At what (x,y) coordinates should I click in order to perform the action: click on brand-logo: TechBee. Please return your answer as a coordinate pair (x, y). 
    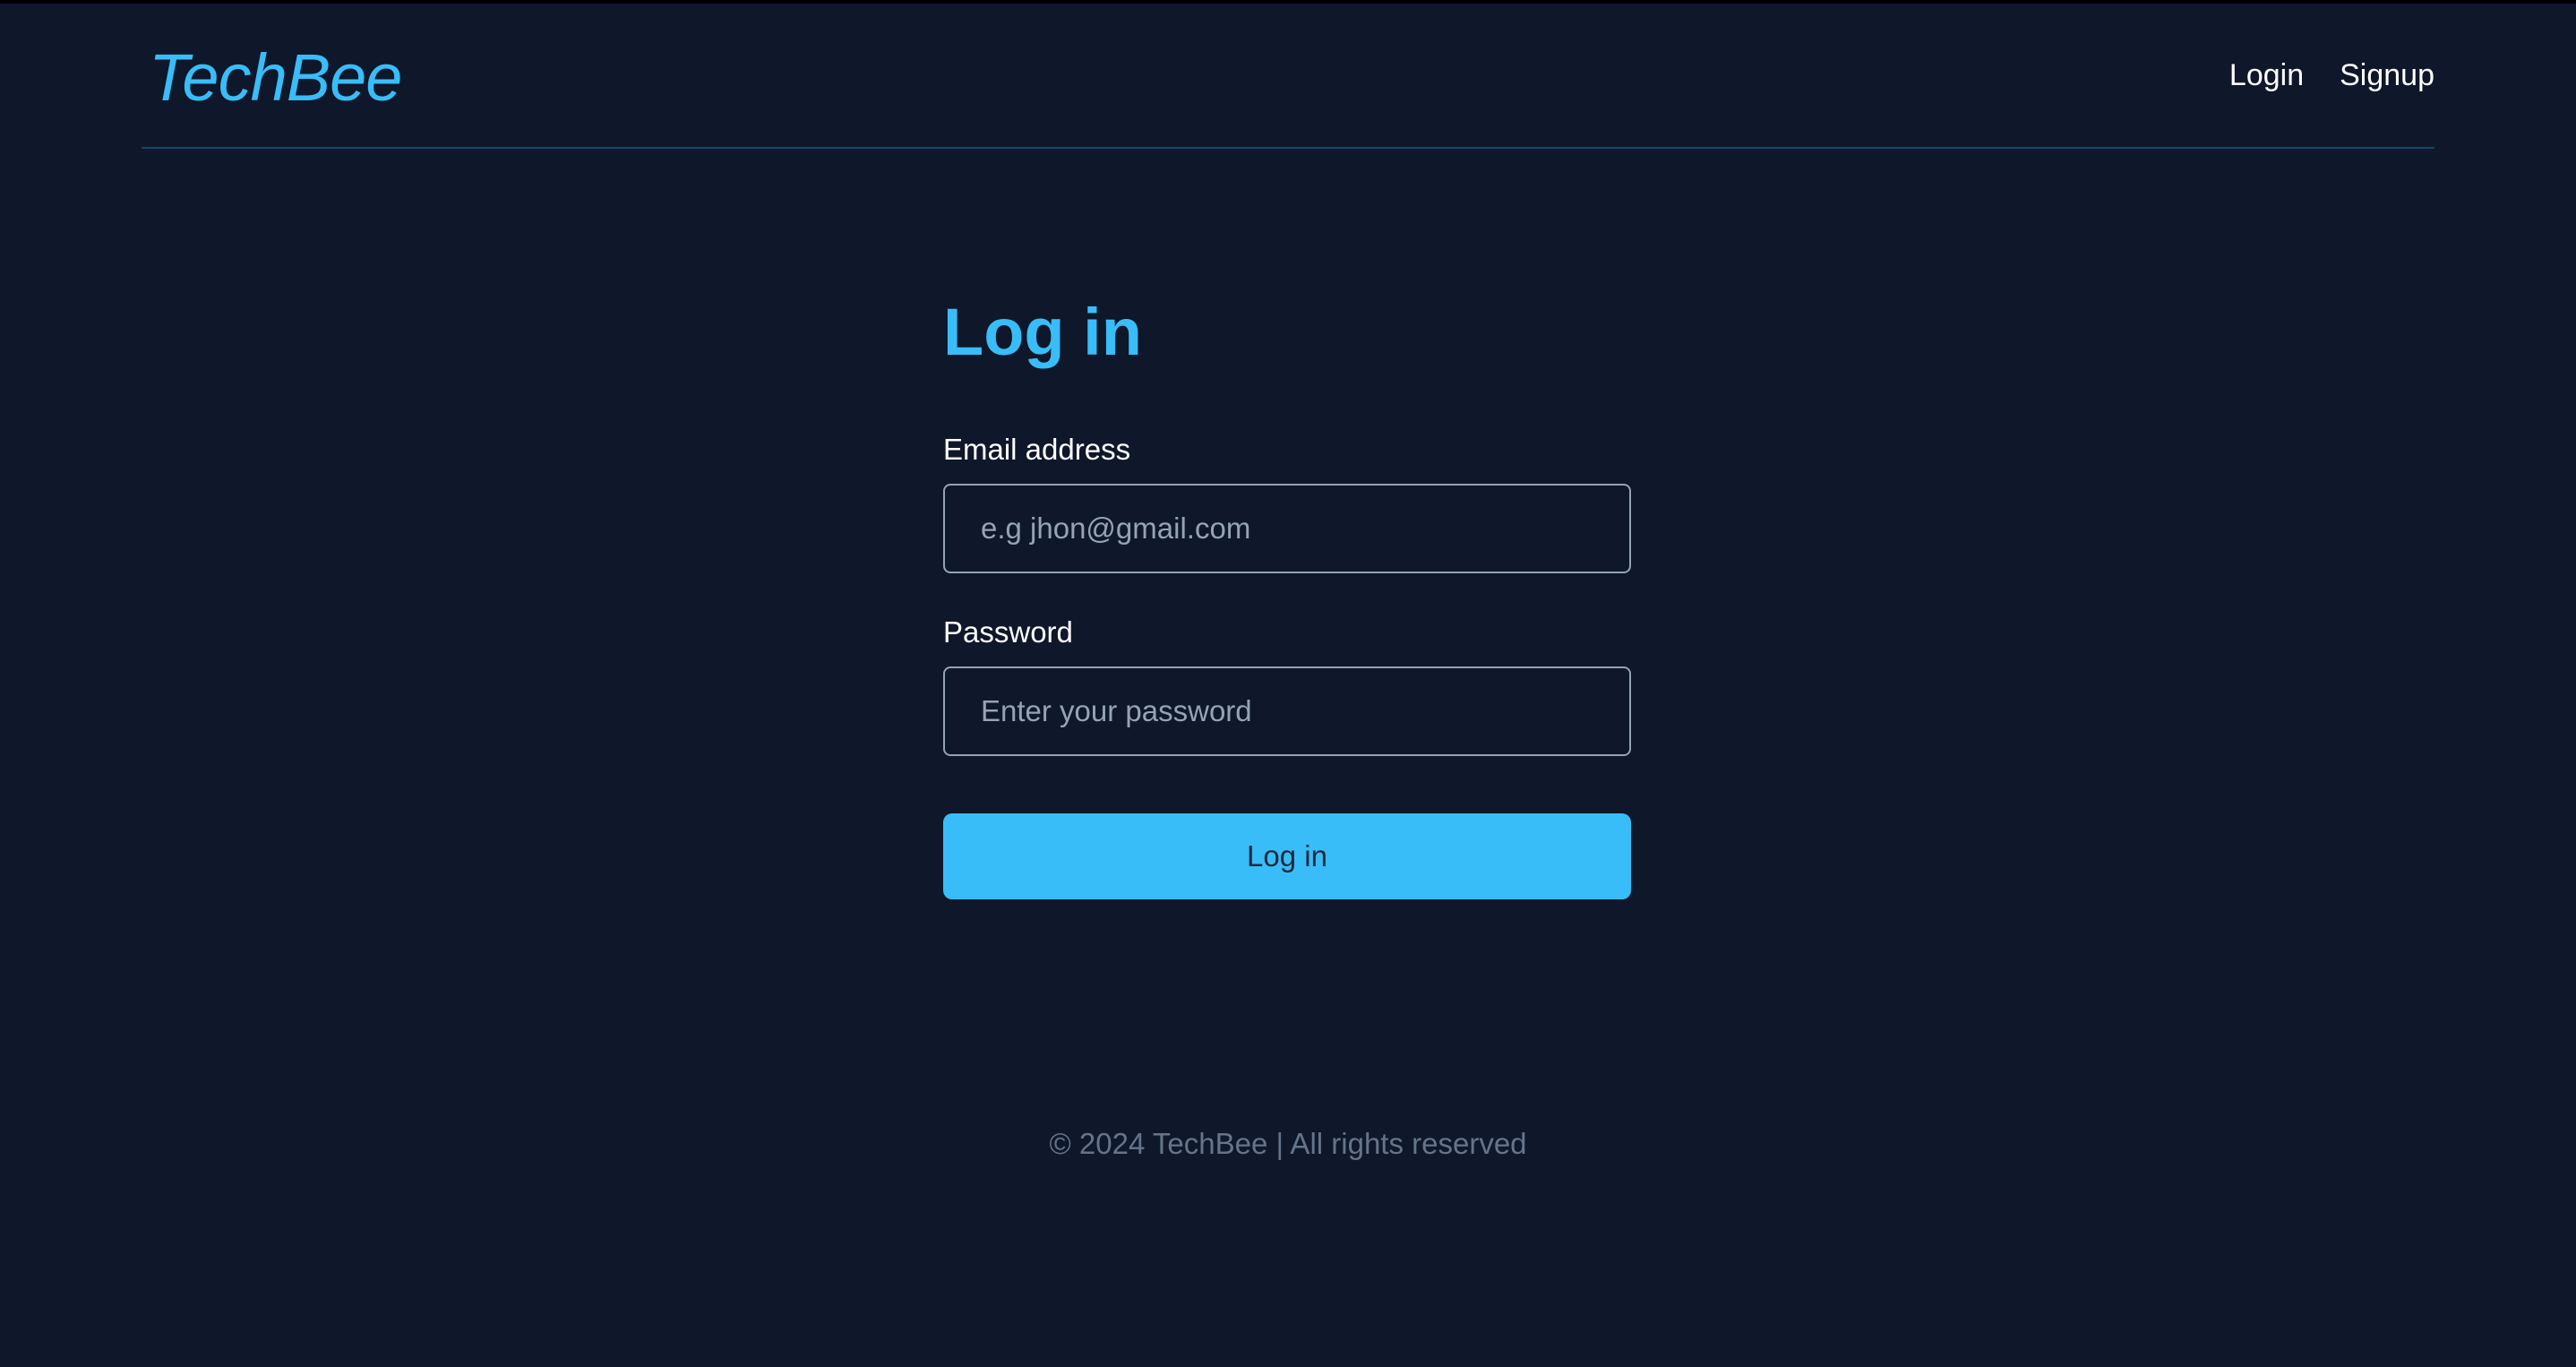
    Looking at the image, I should click on (275, 78).